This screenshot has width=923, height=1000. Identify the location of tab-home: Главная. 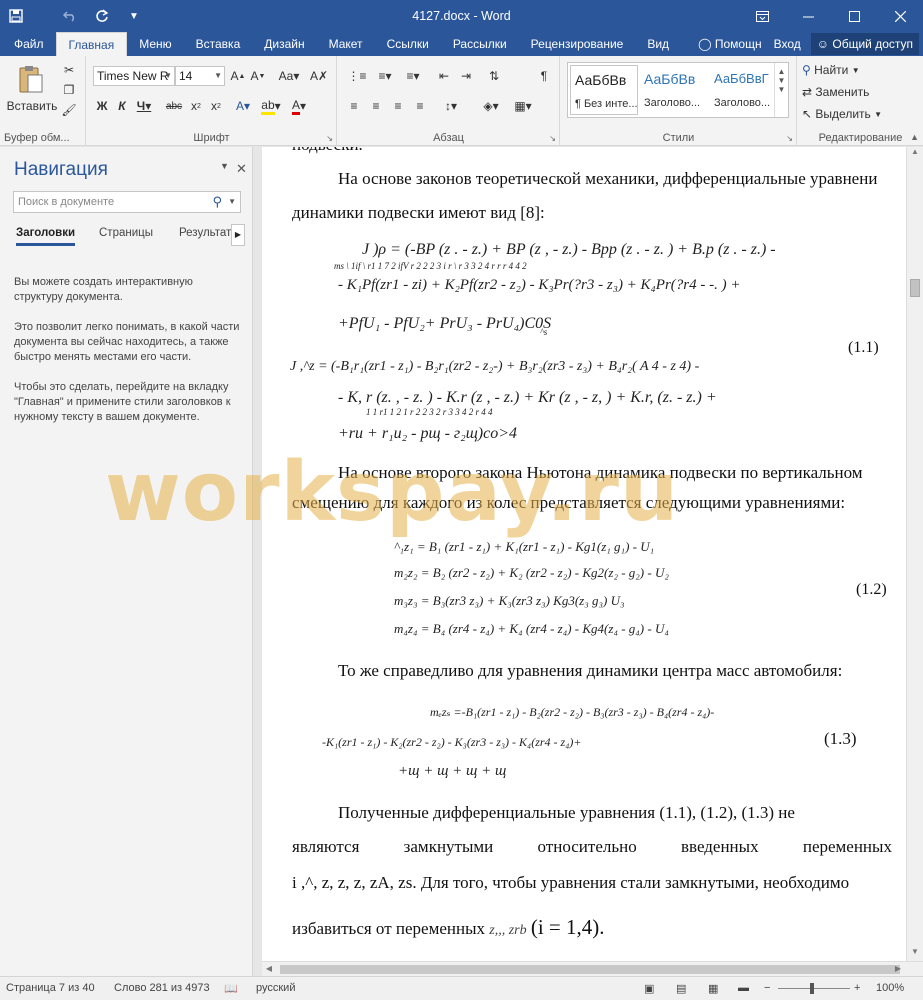
(91, 44).